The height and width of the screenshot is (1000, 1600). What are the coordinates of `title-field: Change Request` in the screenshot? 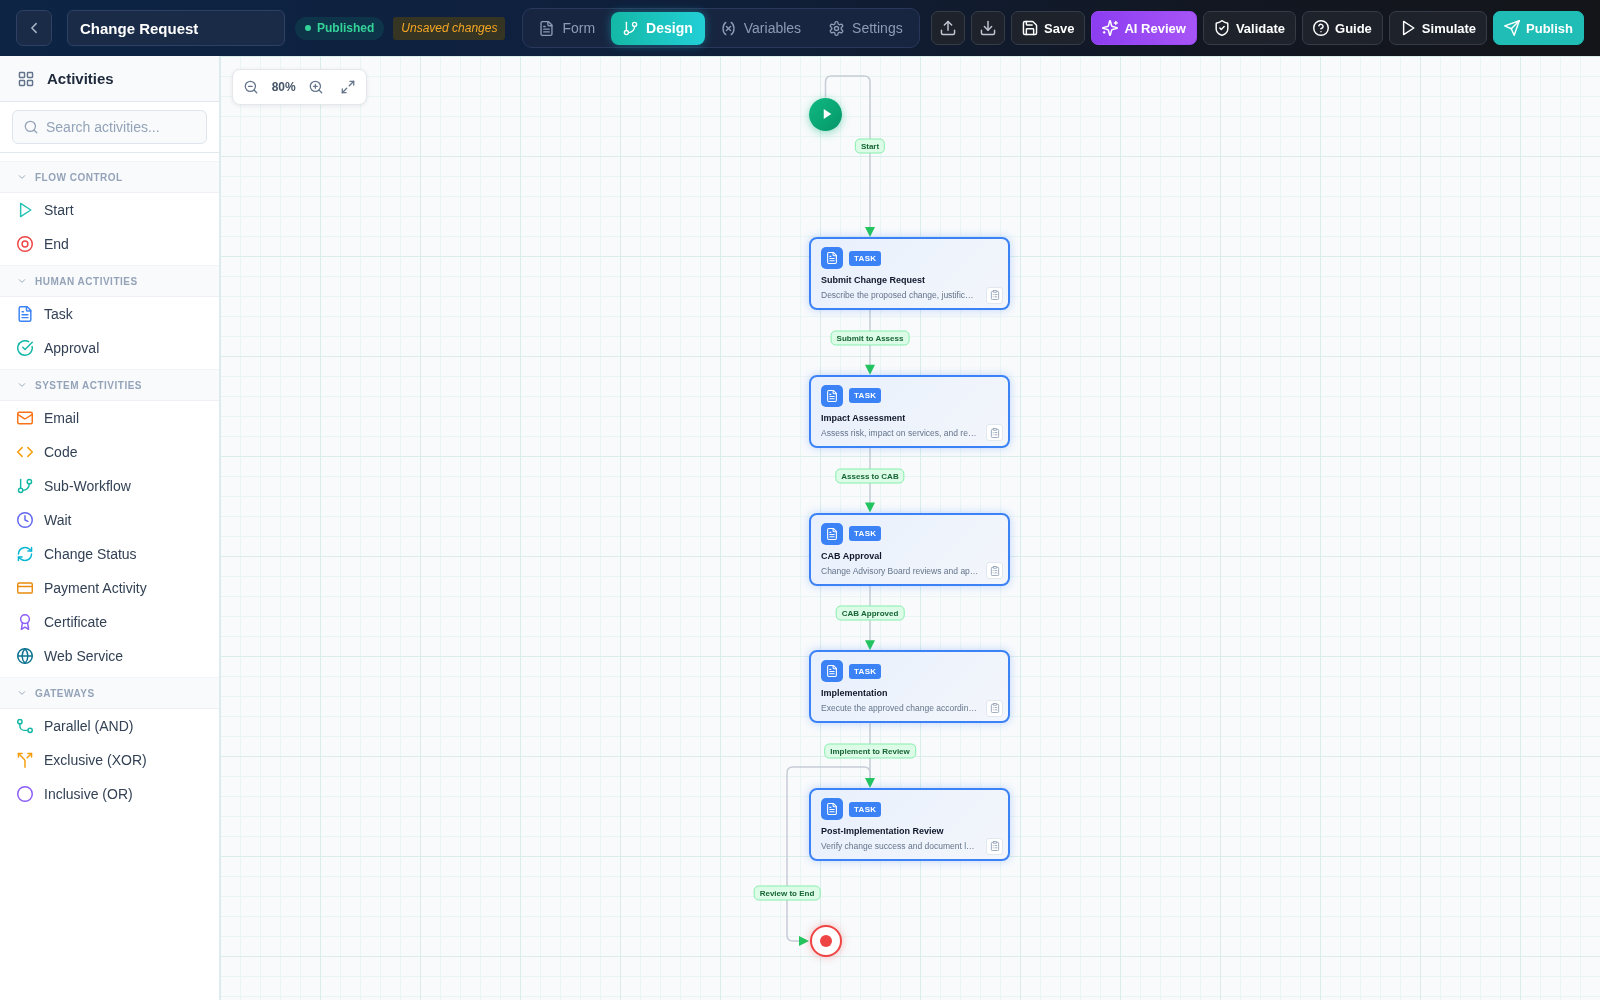 It's located at (176, 28).